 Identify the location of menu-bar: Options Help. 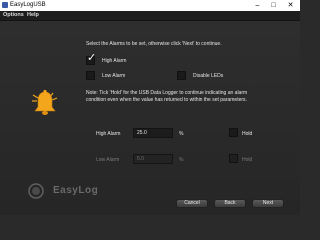
(150, 16).